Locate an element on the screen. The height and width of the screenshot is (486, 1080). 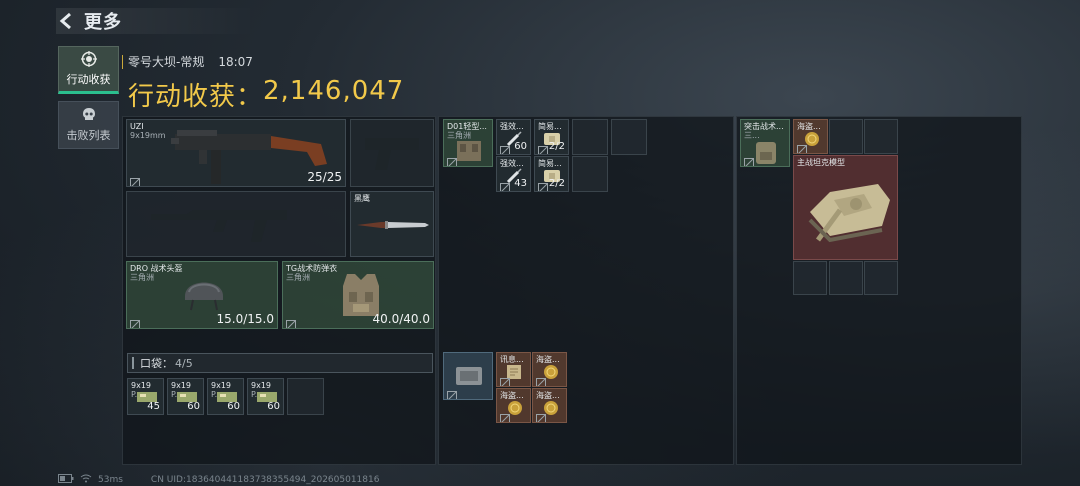
melee-slot: 黑鹰 is located at coordinates (392, 224).